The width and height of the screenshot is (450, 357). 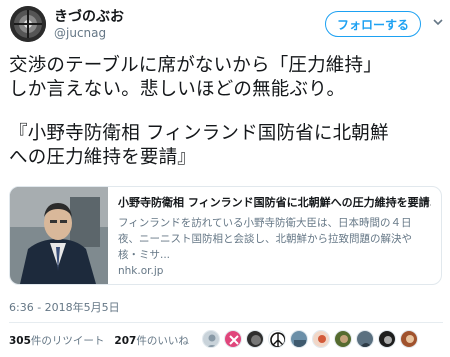 I want to click on follow-button: フォローする, so click(x=373, y=24).